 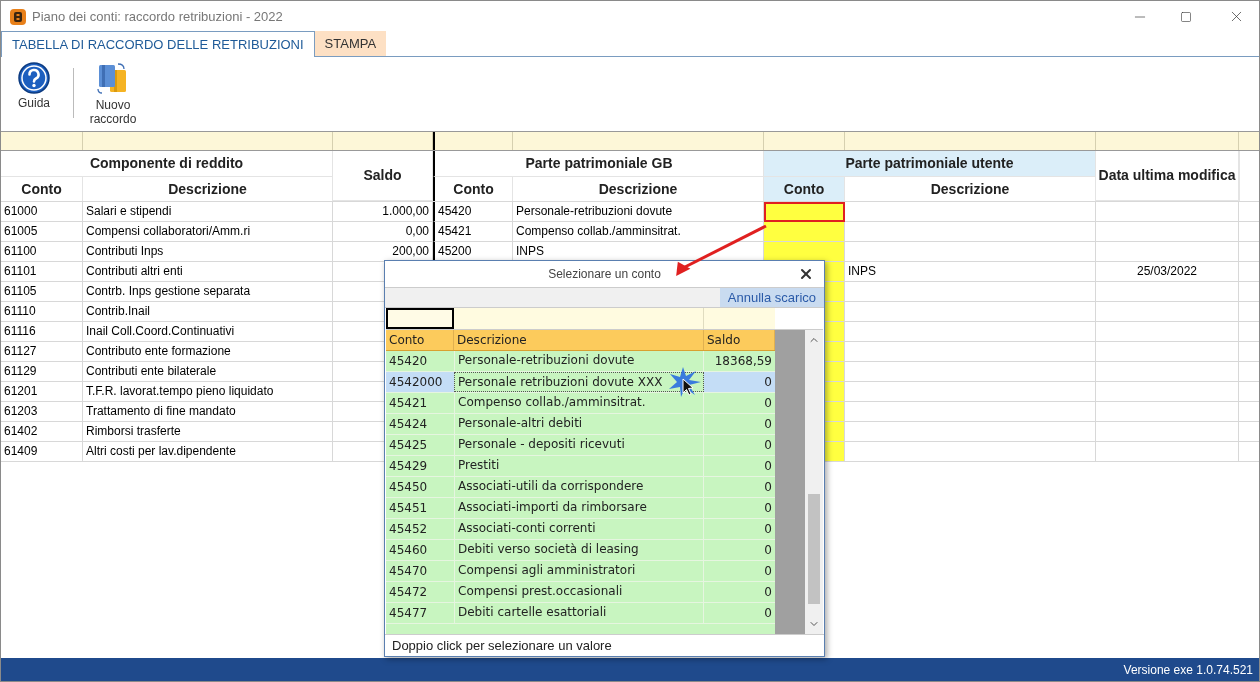 I want to click on list-cell: Personale retribuzioni dovute XXX, so click(x=579, y=382).